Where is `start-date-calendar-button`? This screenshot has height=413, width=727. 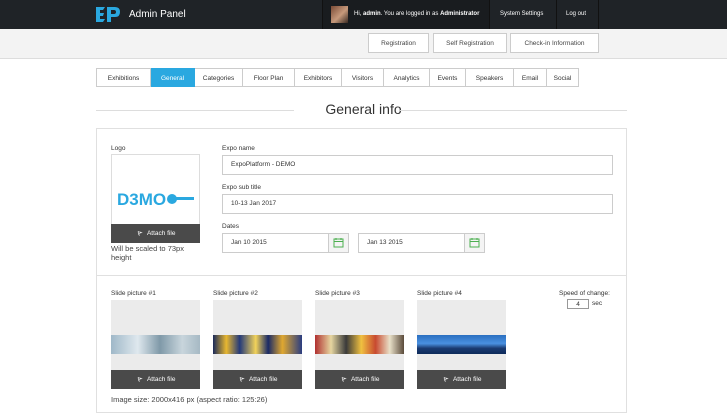 start-date-calendar-button is located at coordinates (338, 243).